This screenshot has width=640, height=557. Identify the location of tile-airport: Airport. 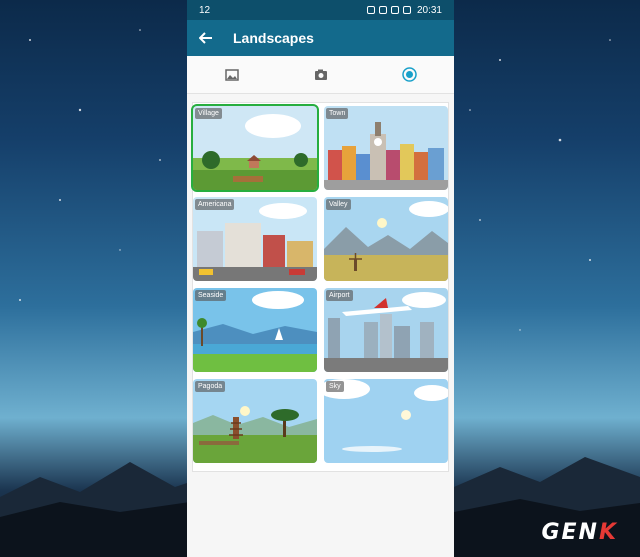
(386, 330).